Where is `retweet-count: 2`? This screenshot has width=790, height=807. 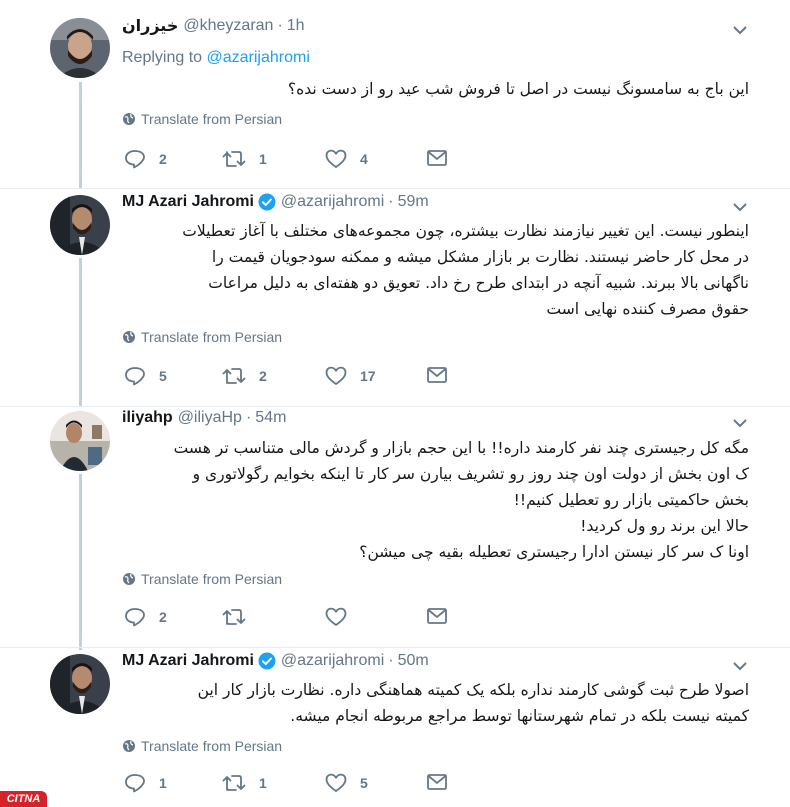 retweet-count: 2 is located at coordinates (263, 376).